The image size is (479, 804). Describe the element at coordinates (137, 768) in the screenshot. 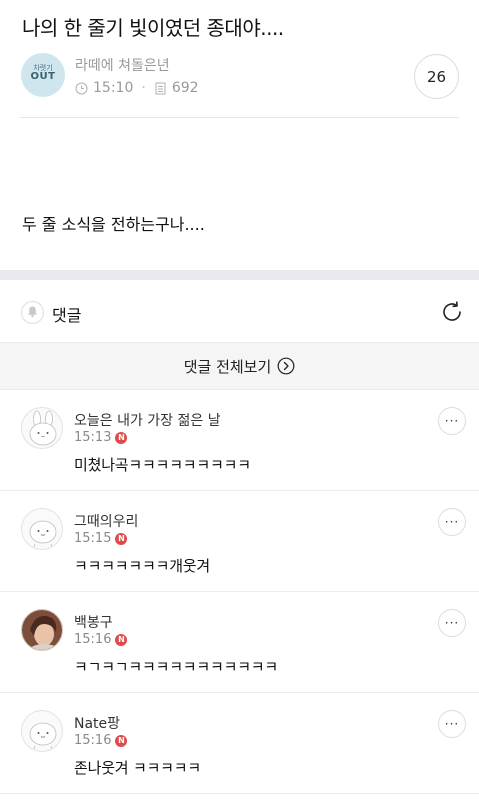

I see `comment-text: 존나웃겨 ㅋㅋㅋㅋㅋ` at that location.